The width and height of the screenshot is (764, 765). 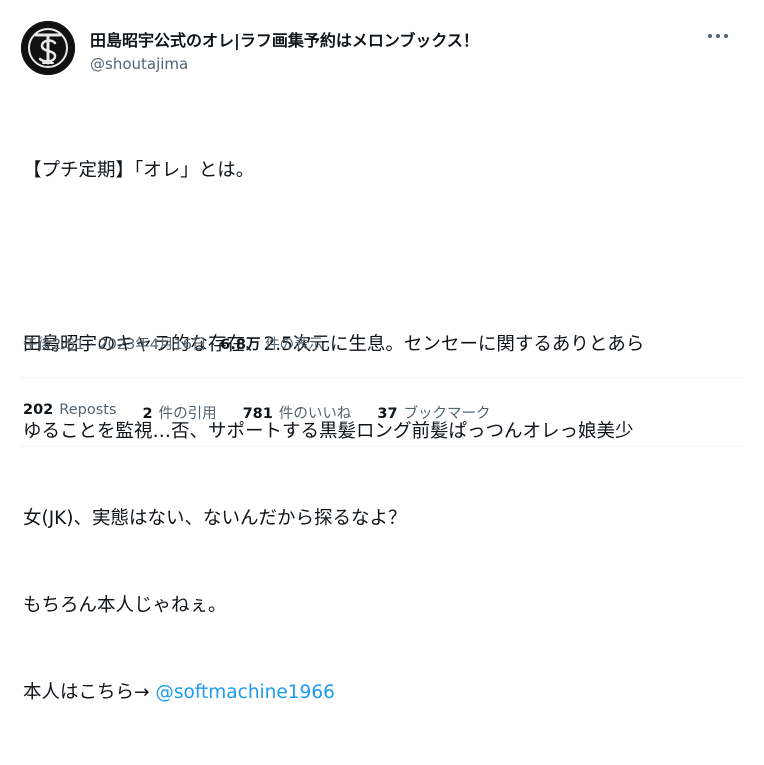 What do you see at coordinates (147, 414) in the screenshot?
I see `quotes-count: 2` at bounding box center [147, 414].